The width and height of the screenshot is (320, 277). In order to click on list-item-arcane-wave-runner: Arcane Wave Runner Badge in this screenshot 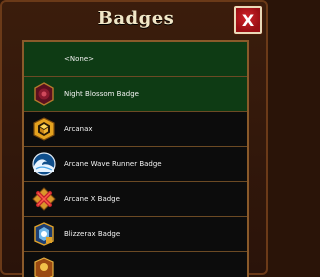, I will do `click(135, 164)`.